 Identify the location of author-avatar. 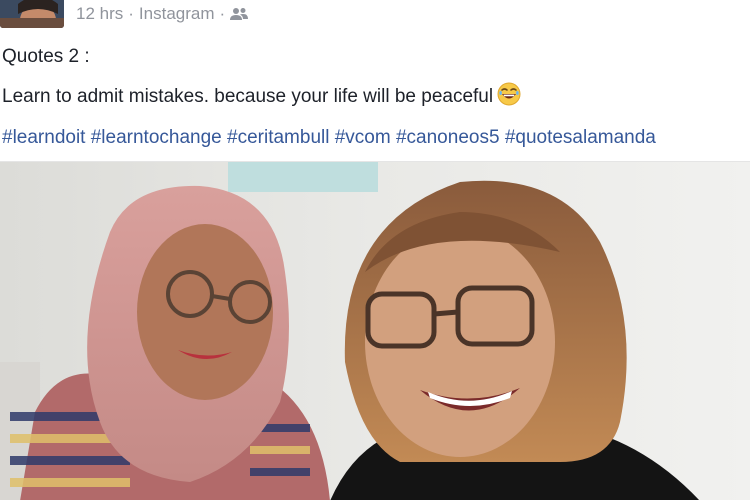
(32, 14).